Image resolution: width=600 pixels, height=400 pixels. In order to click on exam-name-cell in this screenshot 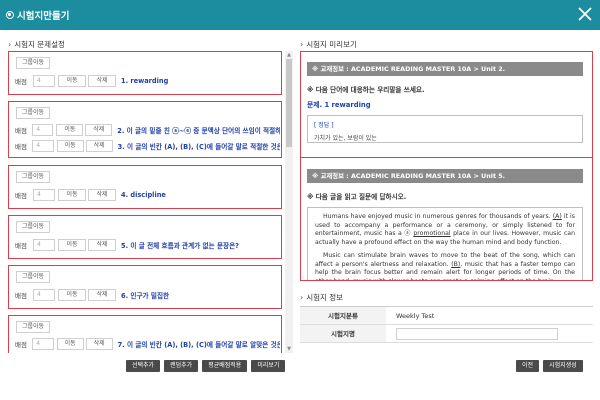, I will do `click(489, 333)`.